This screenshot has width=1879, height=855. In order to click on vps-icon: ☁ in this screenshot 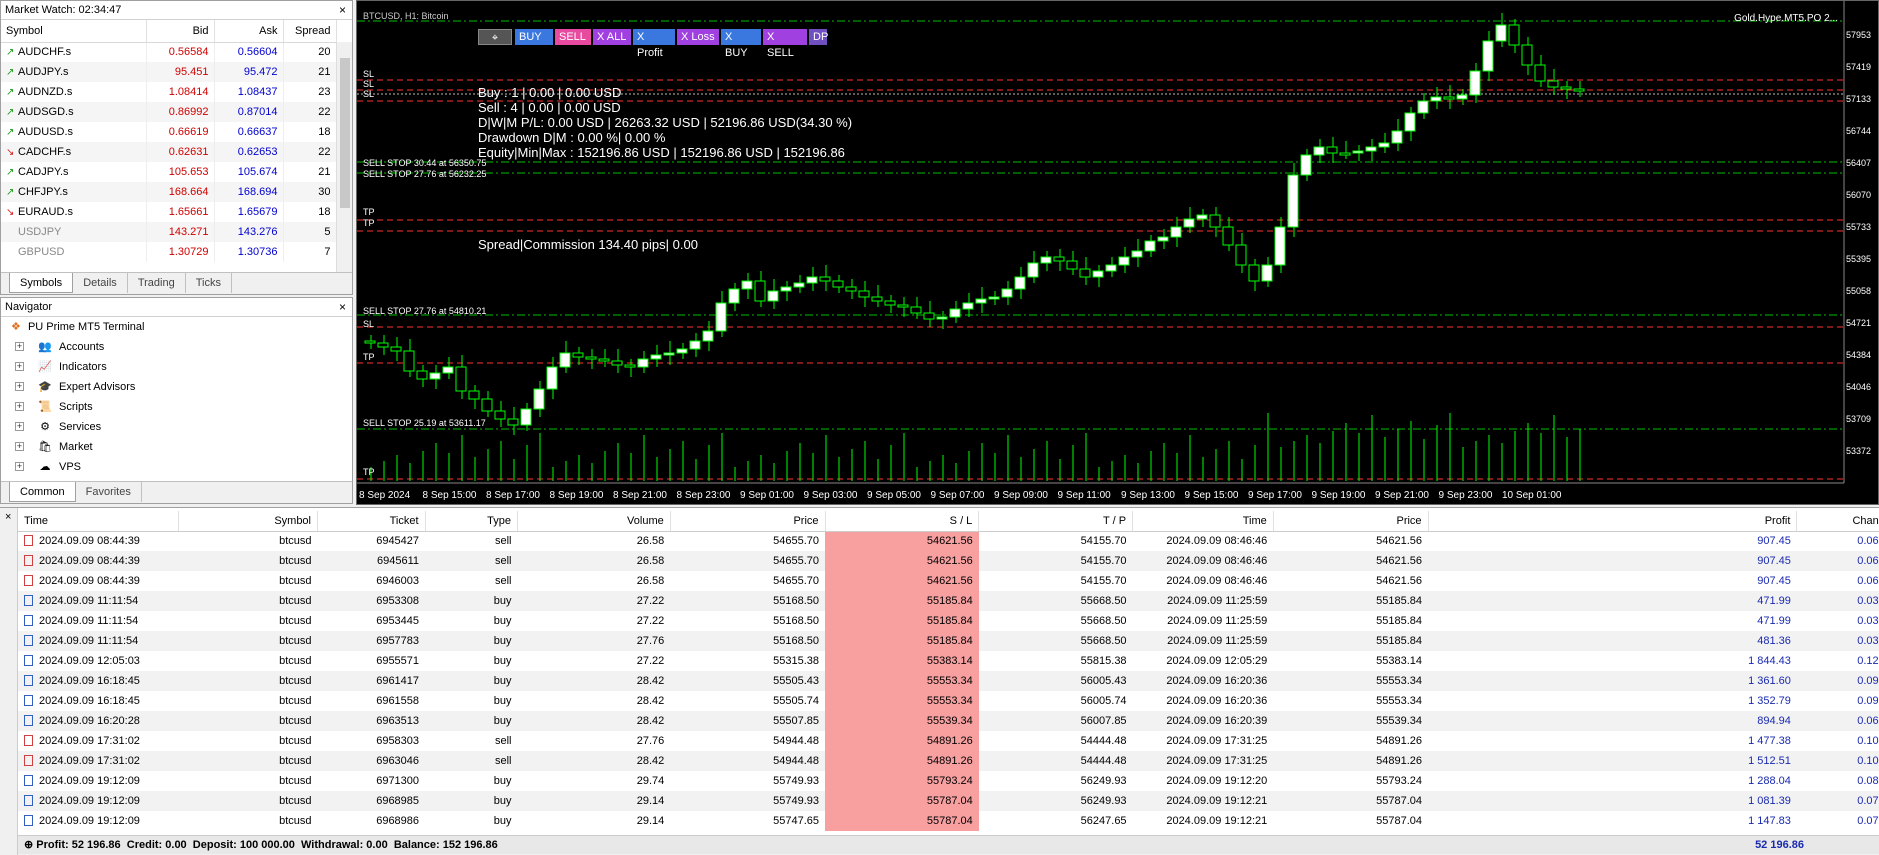, I will do `click(45, 467)`.